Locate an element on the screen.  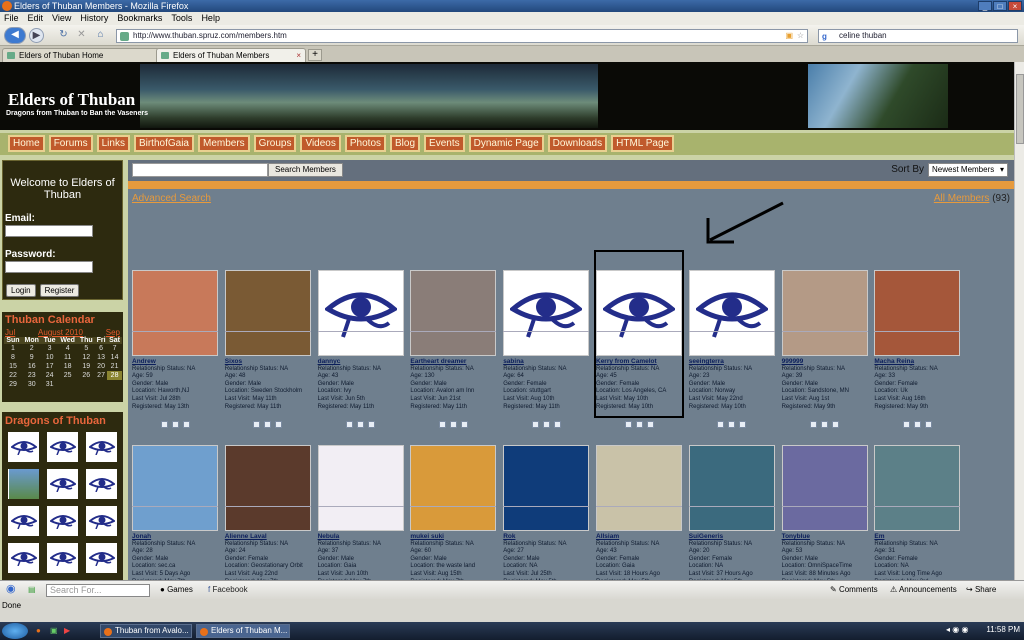
scrollbar-thumb is located at coordinates (1020, 109).